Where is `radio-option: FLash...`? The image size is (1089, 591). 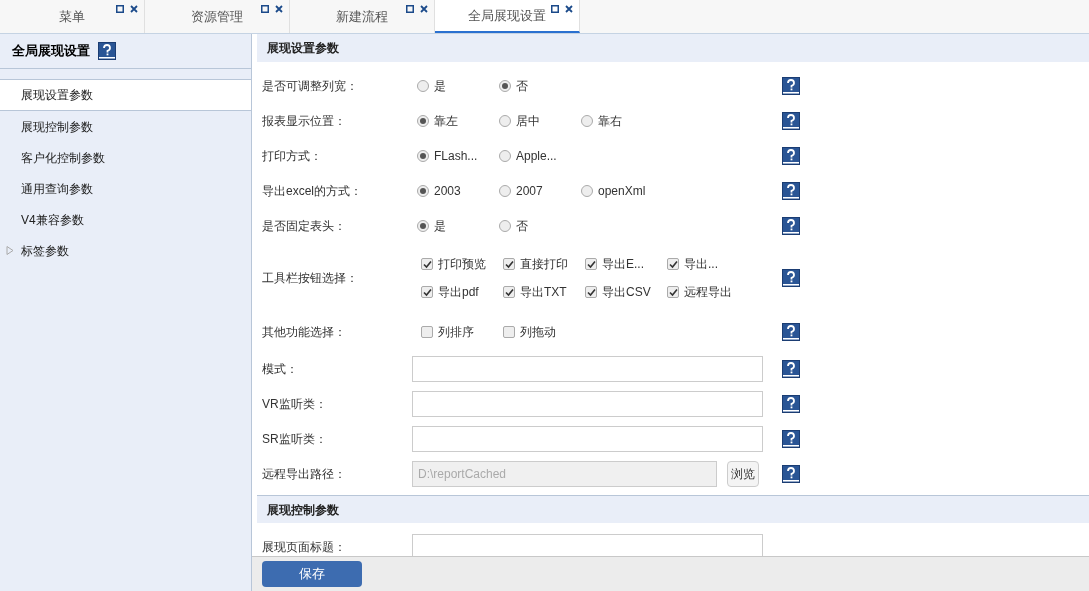 radio-option: FLash... is located at coordinates (458, 155).